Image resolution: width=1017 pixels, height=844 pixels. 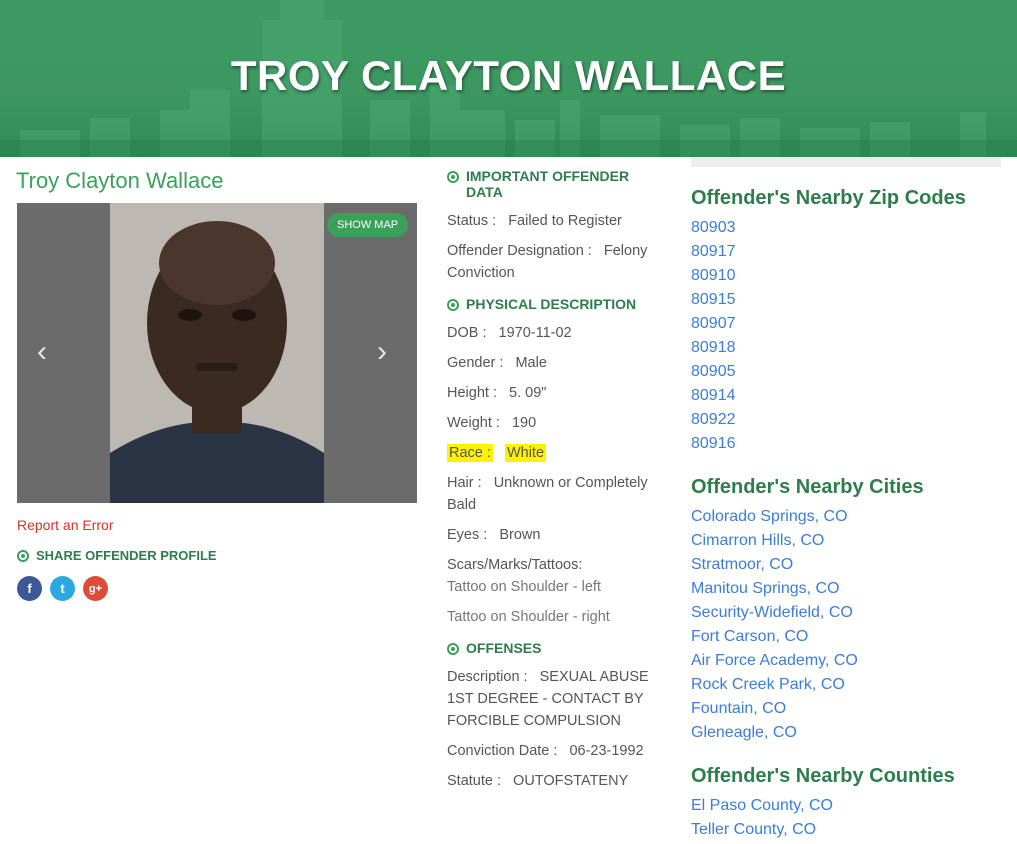 What do you see at coordinates (538, 781) in the screenshot?
I see `statute-row: Statute : OUTOFSTATENY` at bounding box center [538, 781].